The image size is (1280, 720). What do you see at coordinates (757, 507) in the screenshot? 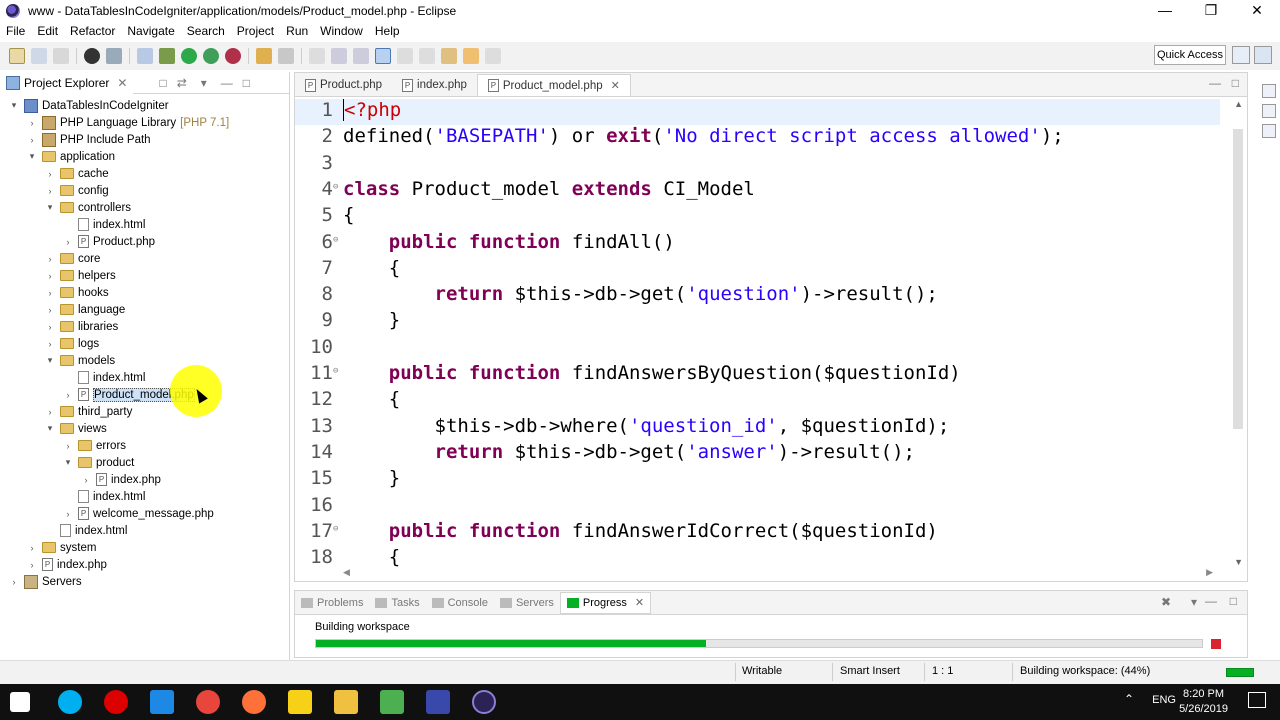
I see `code-line: 16` at bounding box center [757, 507].